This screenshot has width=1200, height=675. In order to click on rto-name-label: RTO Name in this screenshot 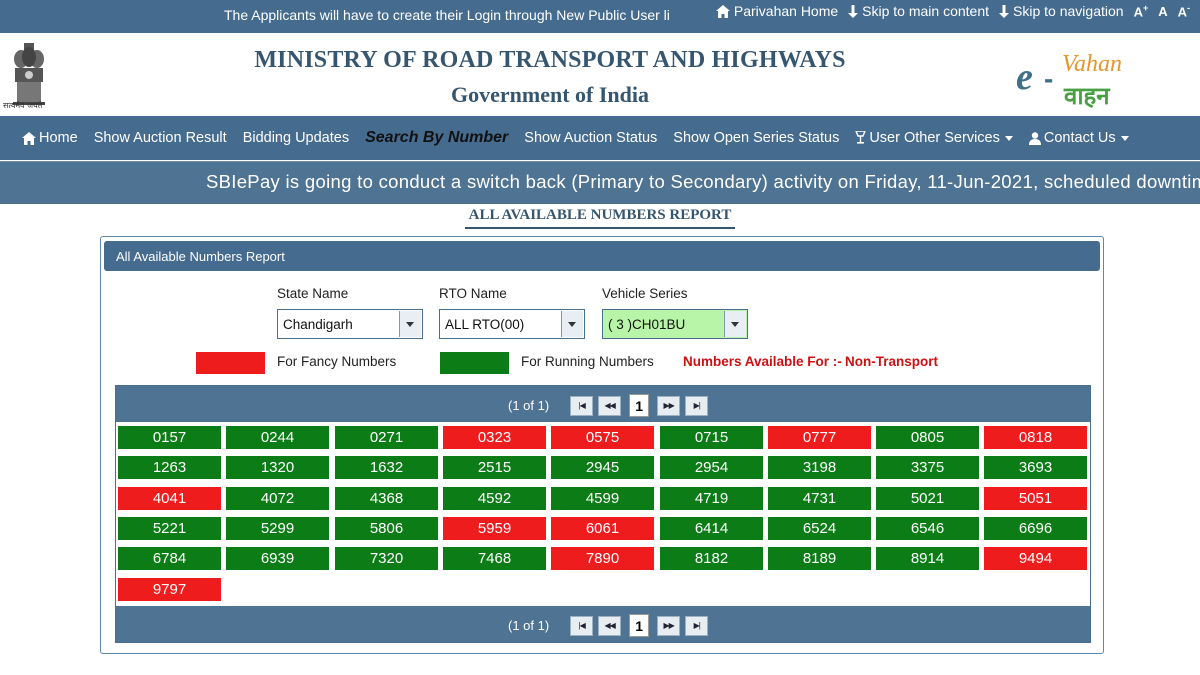, I will do `click(473, 293)`.